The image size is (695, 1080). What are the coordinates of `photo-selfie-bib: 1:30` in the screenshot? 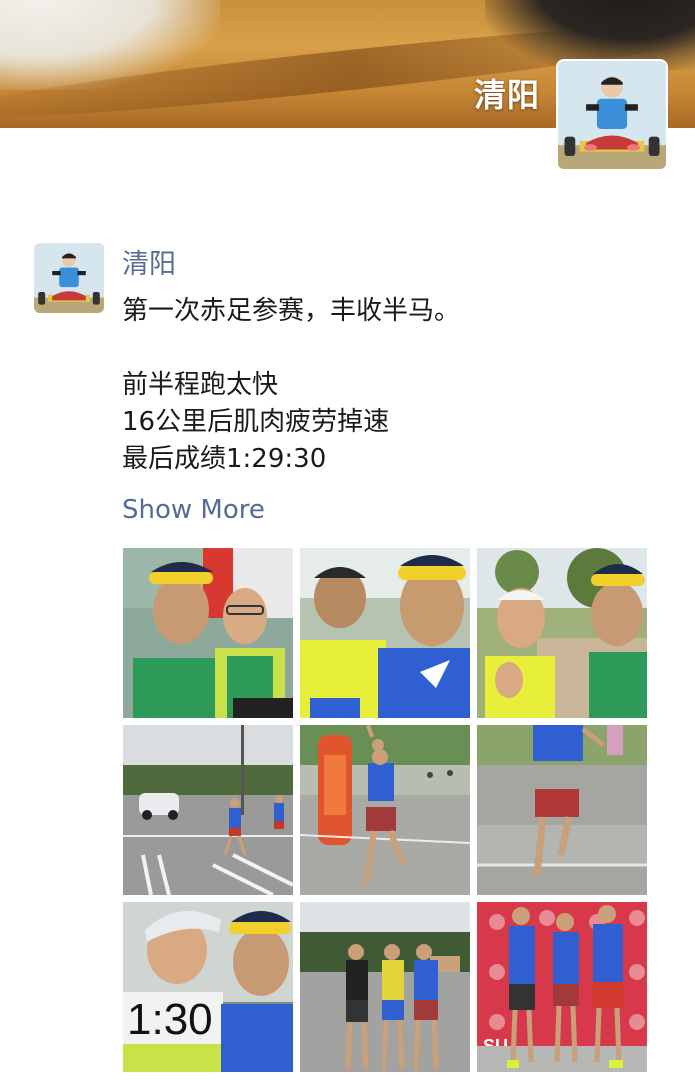 It's located at (208, 987).